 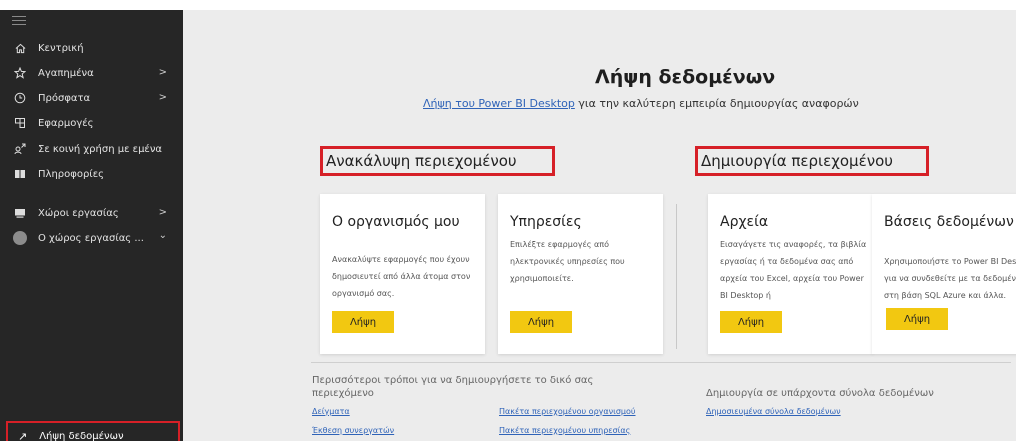 What do you see at coordinates (64, 98) in the screenshot?
I see `sidebar-item-label: Πρόσφατα` at bounding box center [64, 98].